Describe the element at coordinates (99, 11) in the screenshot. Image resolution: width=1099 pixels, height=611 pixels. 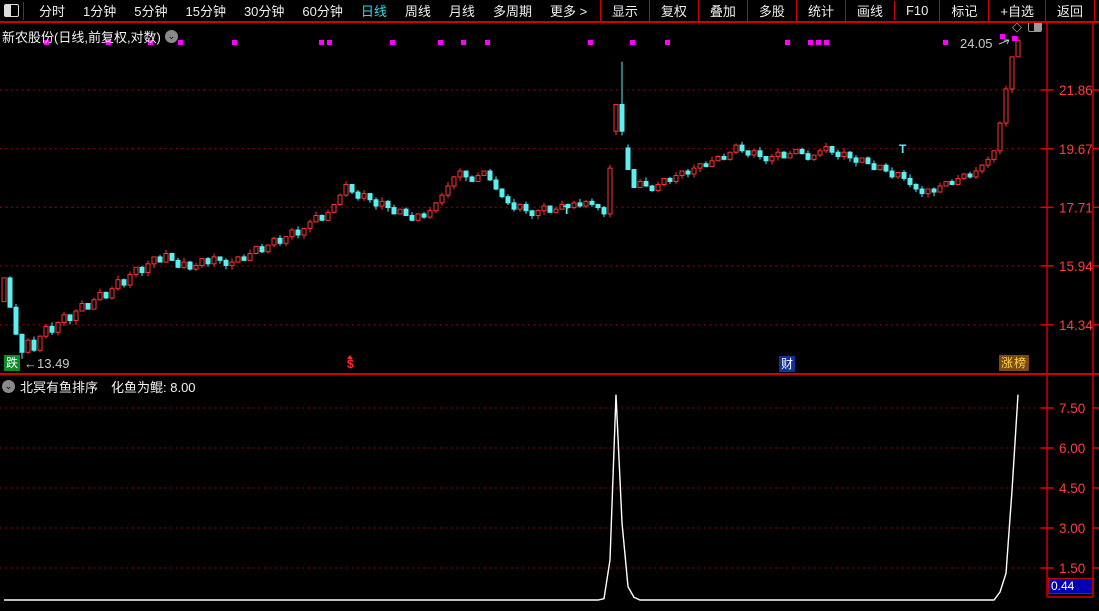
I see `tab-1分钟: 1分钟` at that location.